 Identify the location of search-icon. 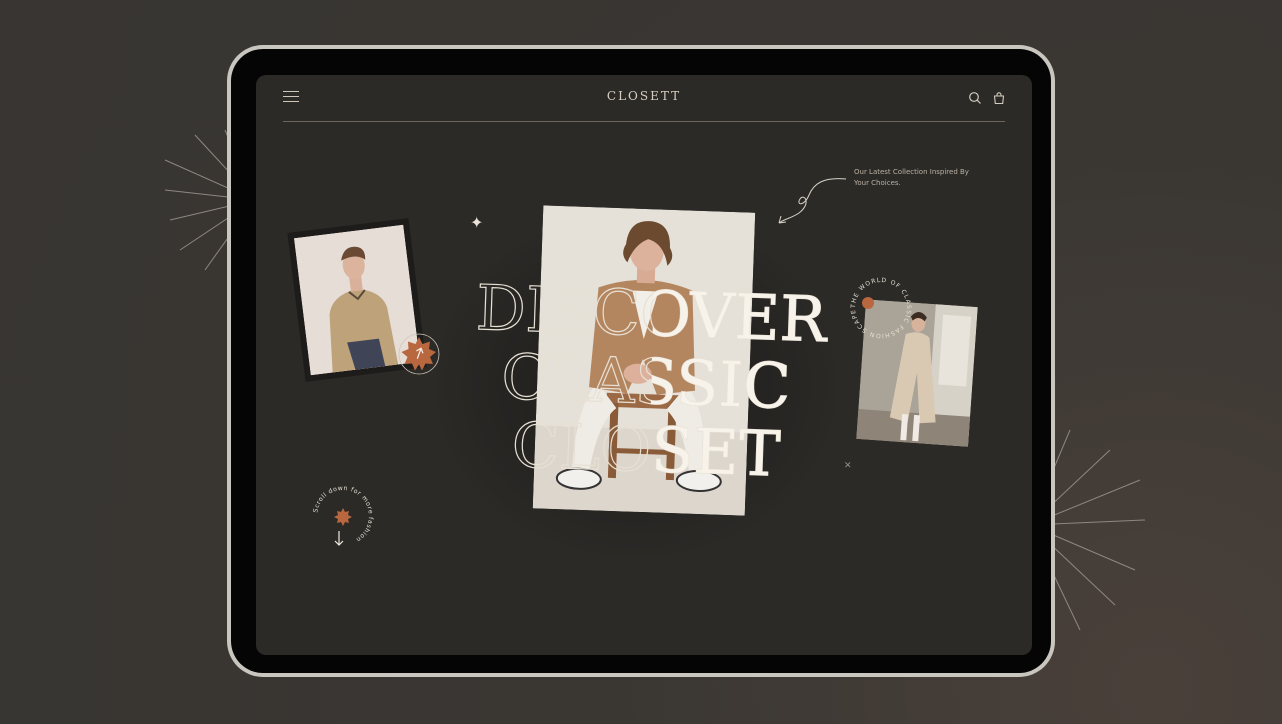
(975, 98).